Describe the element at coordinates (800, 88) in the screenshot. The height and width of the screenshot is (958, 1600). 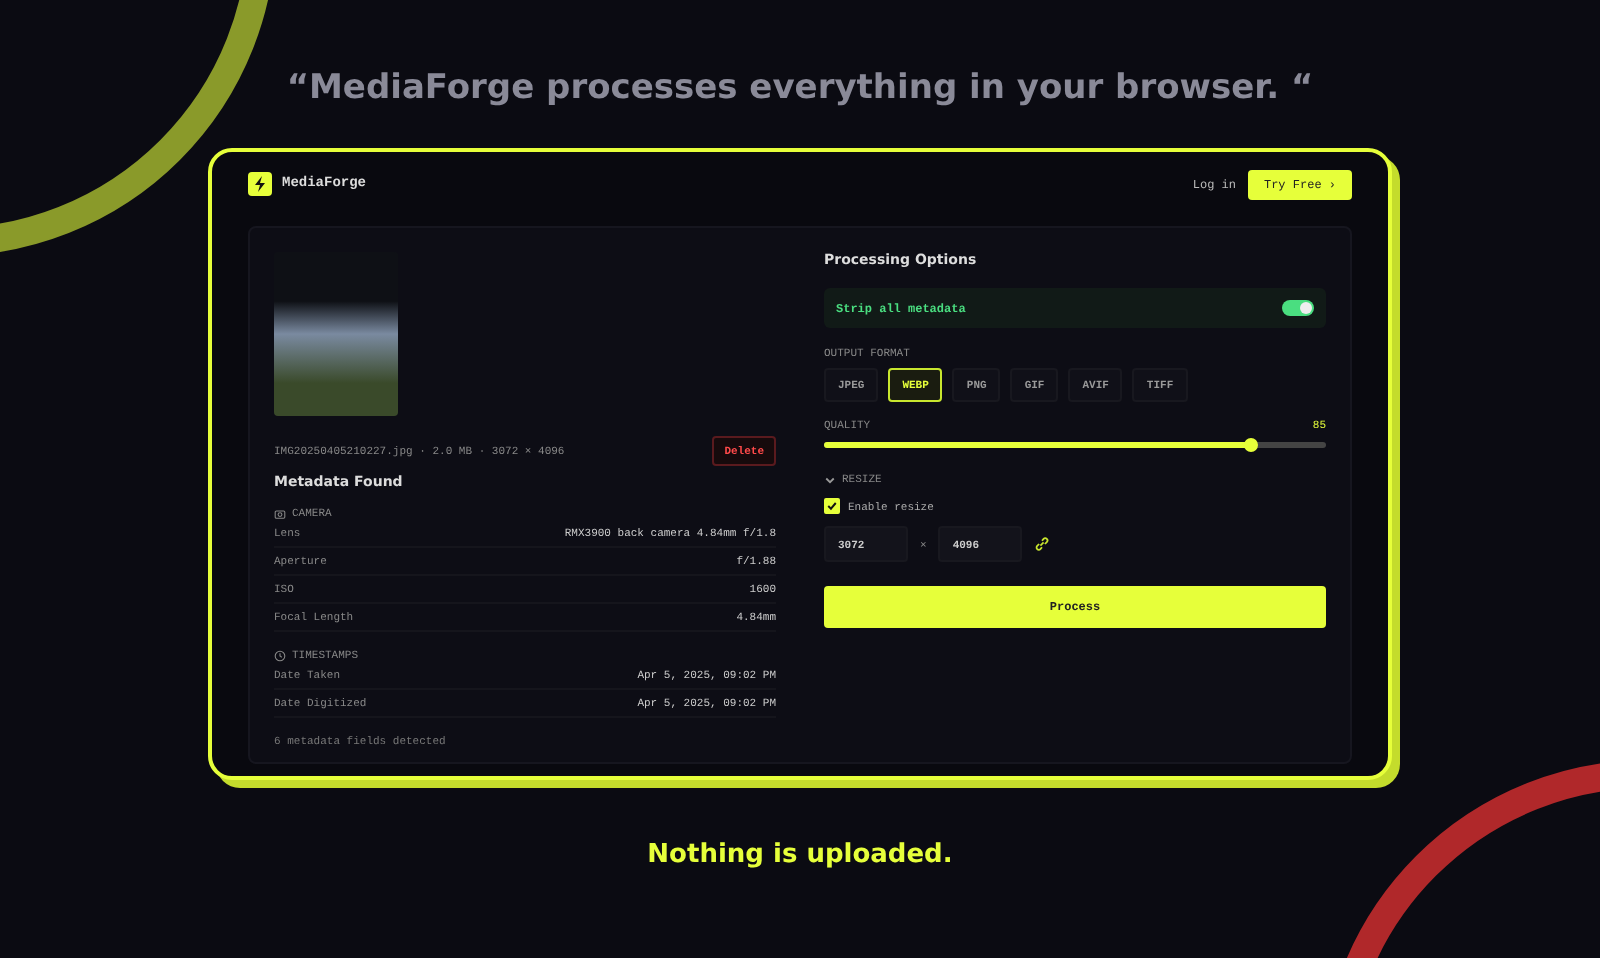
I see `headline: “MediaForge processes everything in your browser. “` at that location.